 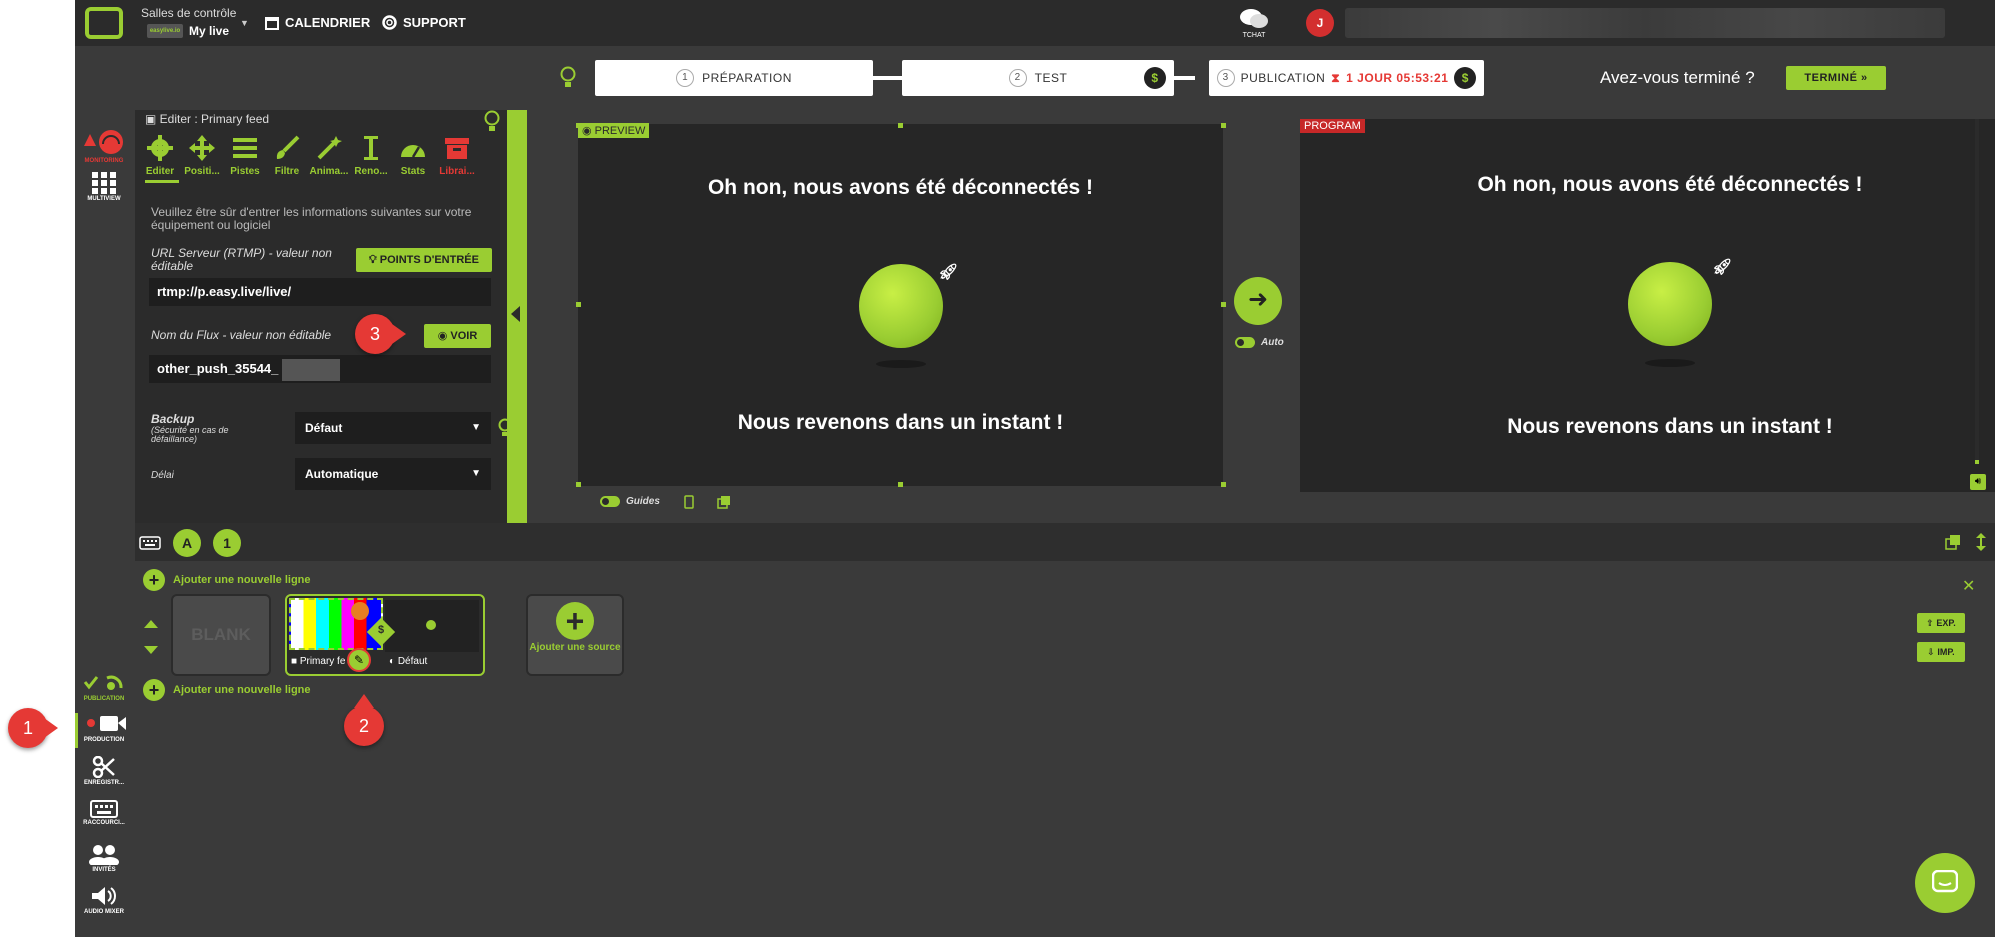 I want to click on chat-icon, so click(x=1254, y=18).